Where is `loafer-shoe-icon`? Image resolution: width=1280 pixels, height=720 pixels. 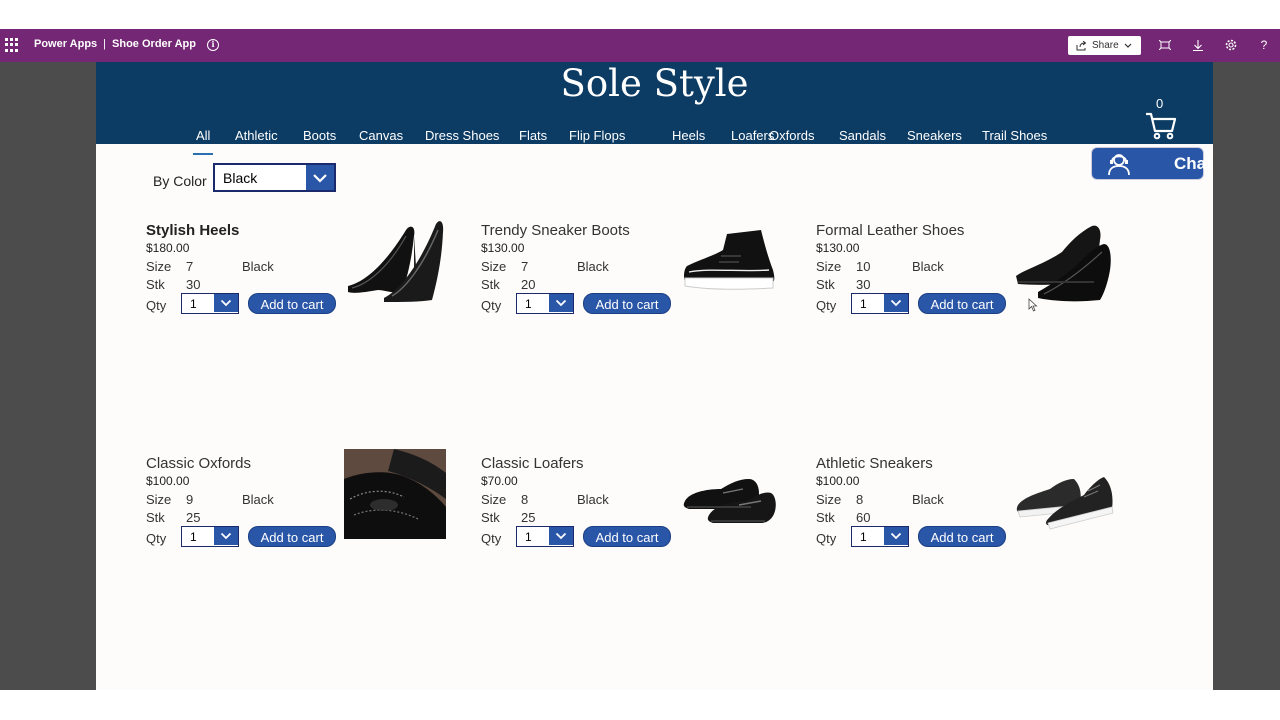 loafer-shoe-icon is located at coordinates (729, 501).